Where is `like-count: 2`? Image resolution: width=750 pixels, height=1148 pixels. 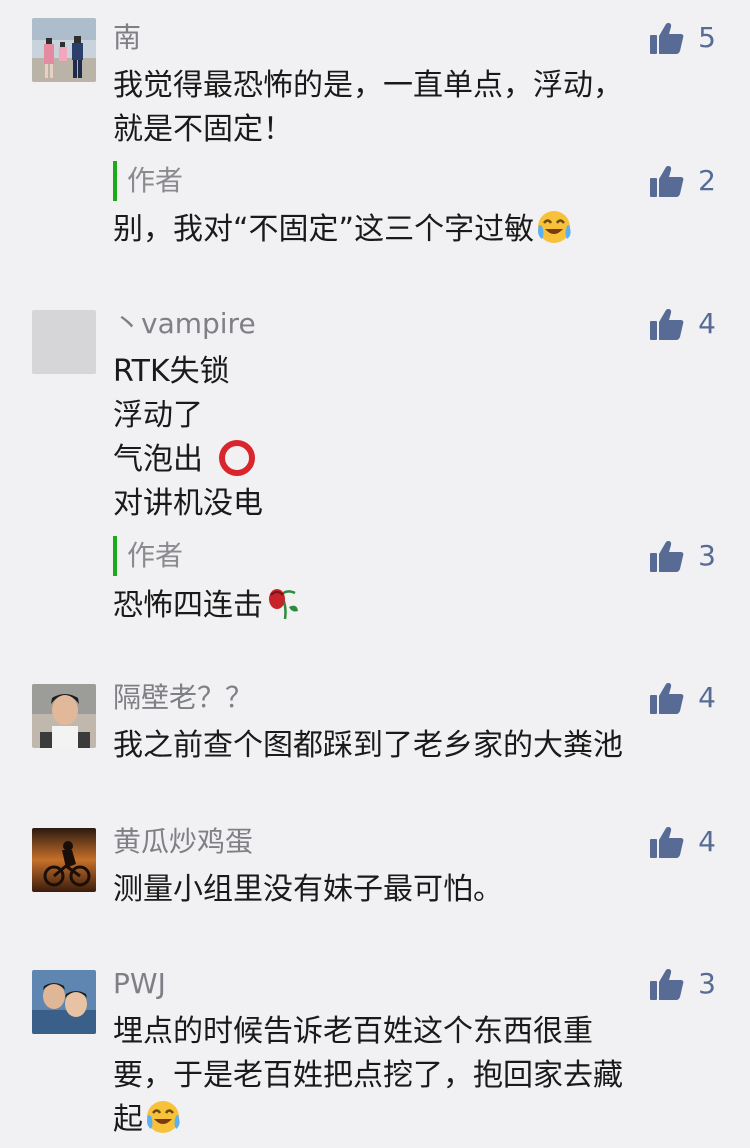
like-count: 2 is located at coordinates (707, 180).